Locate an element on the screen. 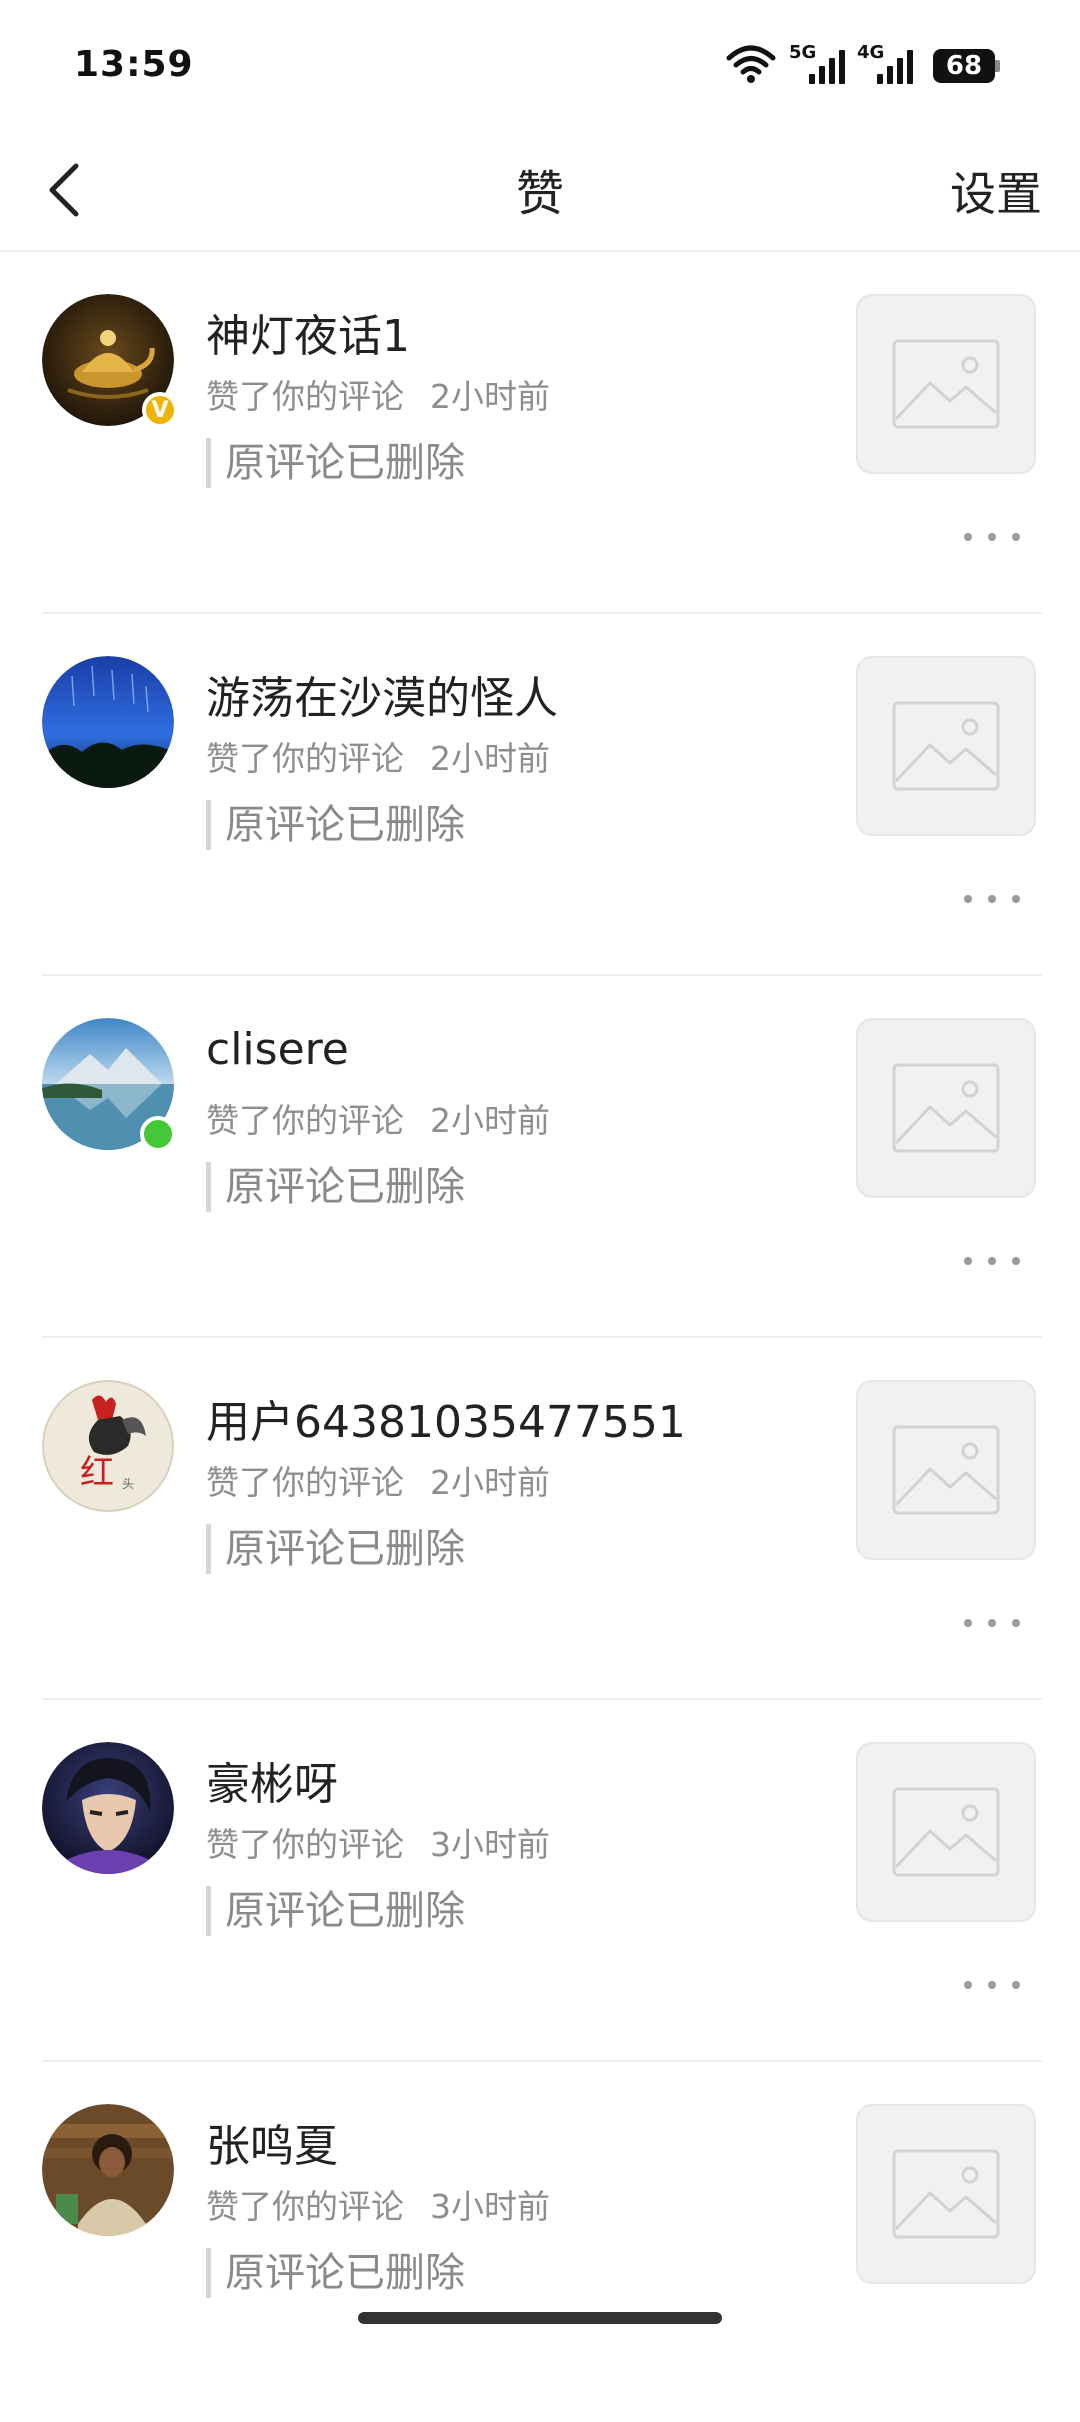 This screenshot has width=1080, height=2422. signal-5g-icon: 5G is located at coordinates (817, 63).